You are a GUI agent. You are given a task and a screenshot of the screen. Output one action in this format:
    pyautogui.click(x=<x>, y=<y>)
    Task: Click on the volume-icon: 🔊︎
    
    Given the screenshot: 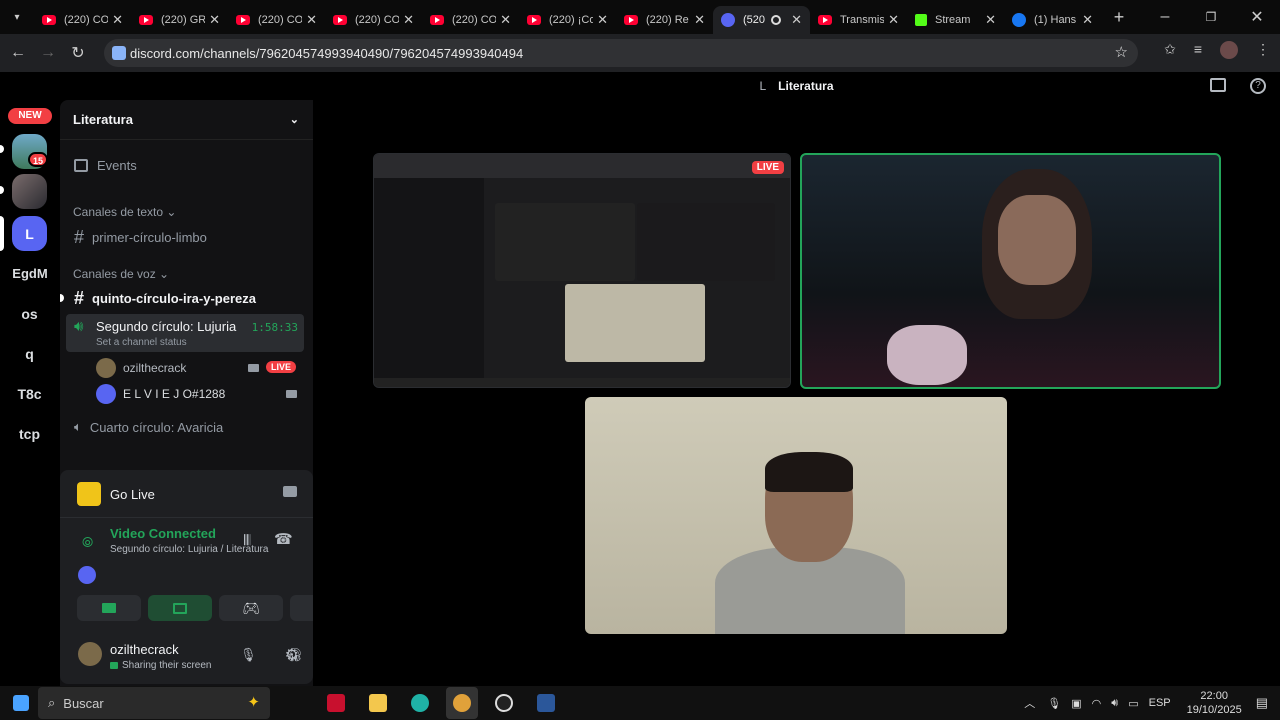 What is the action you would take?
    pyautogui.click(x=1114, y=703)
    